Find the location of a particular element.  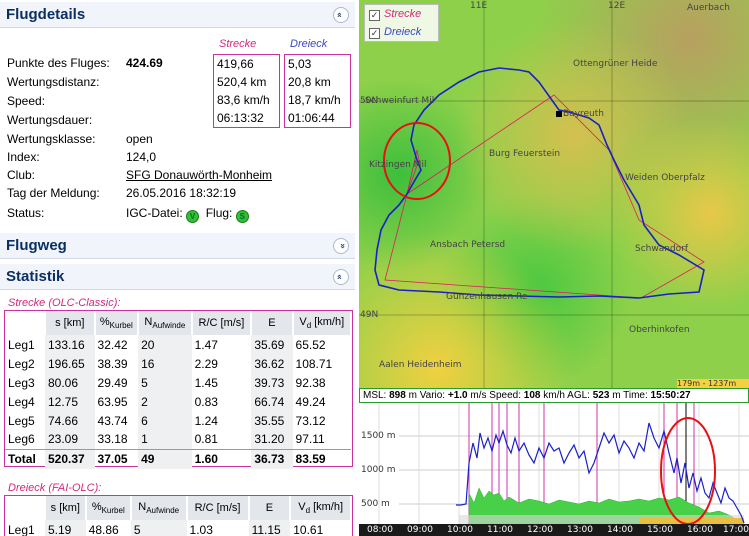

speed-label: m/s Speed: is located at coordinates (495, 395).